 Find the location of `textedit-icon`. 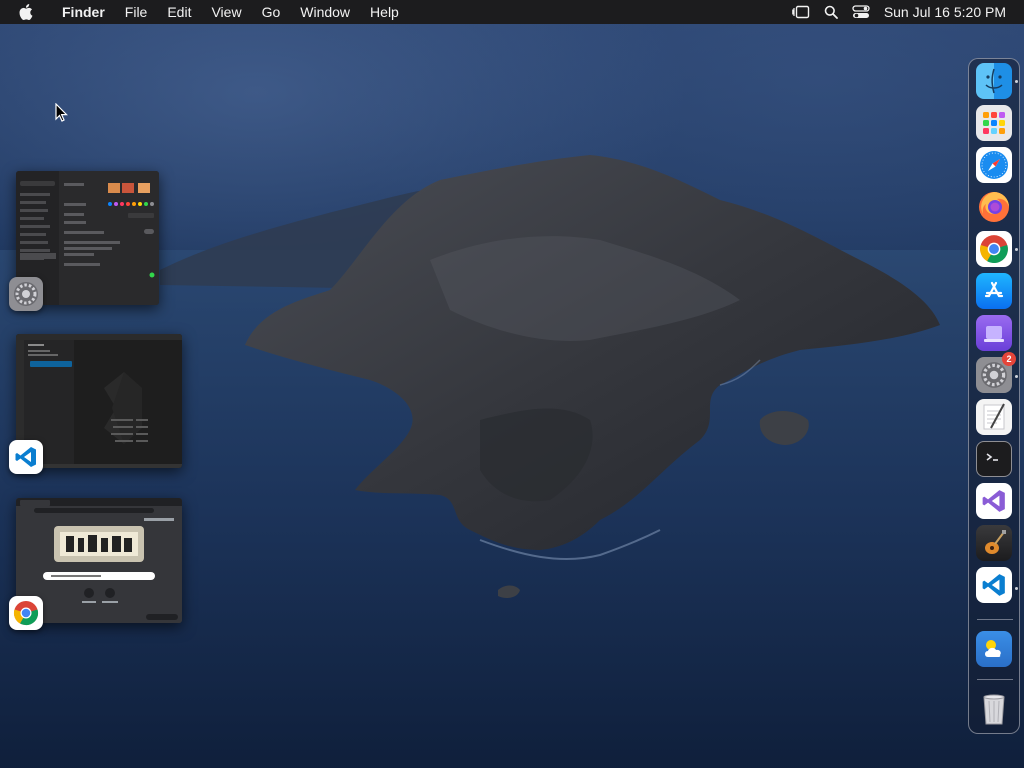

textedit-icon is located at coordinates (994, 417).